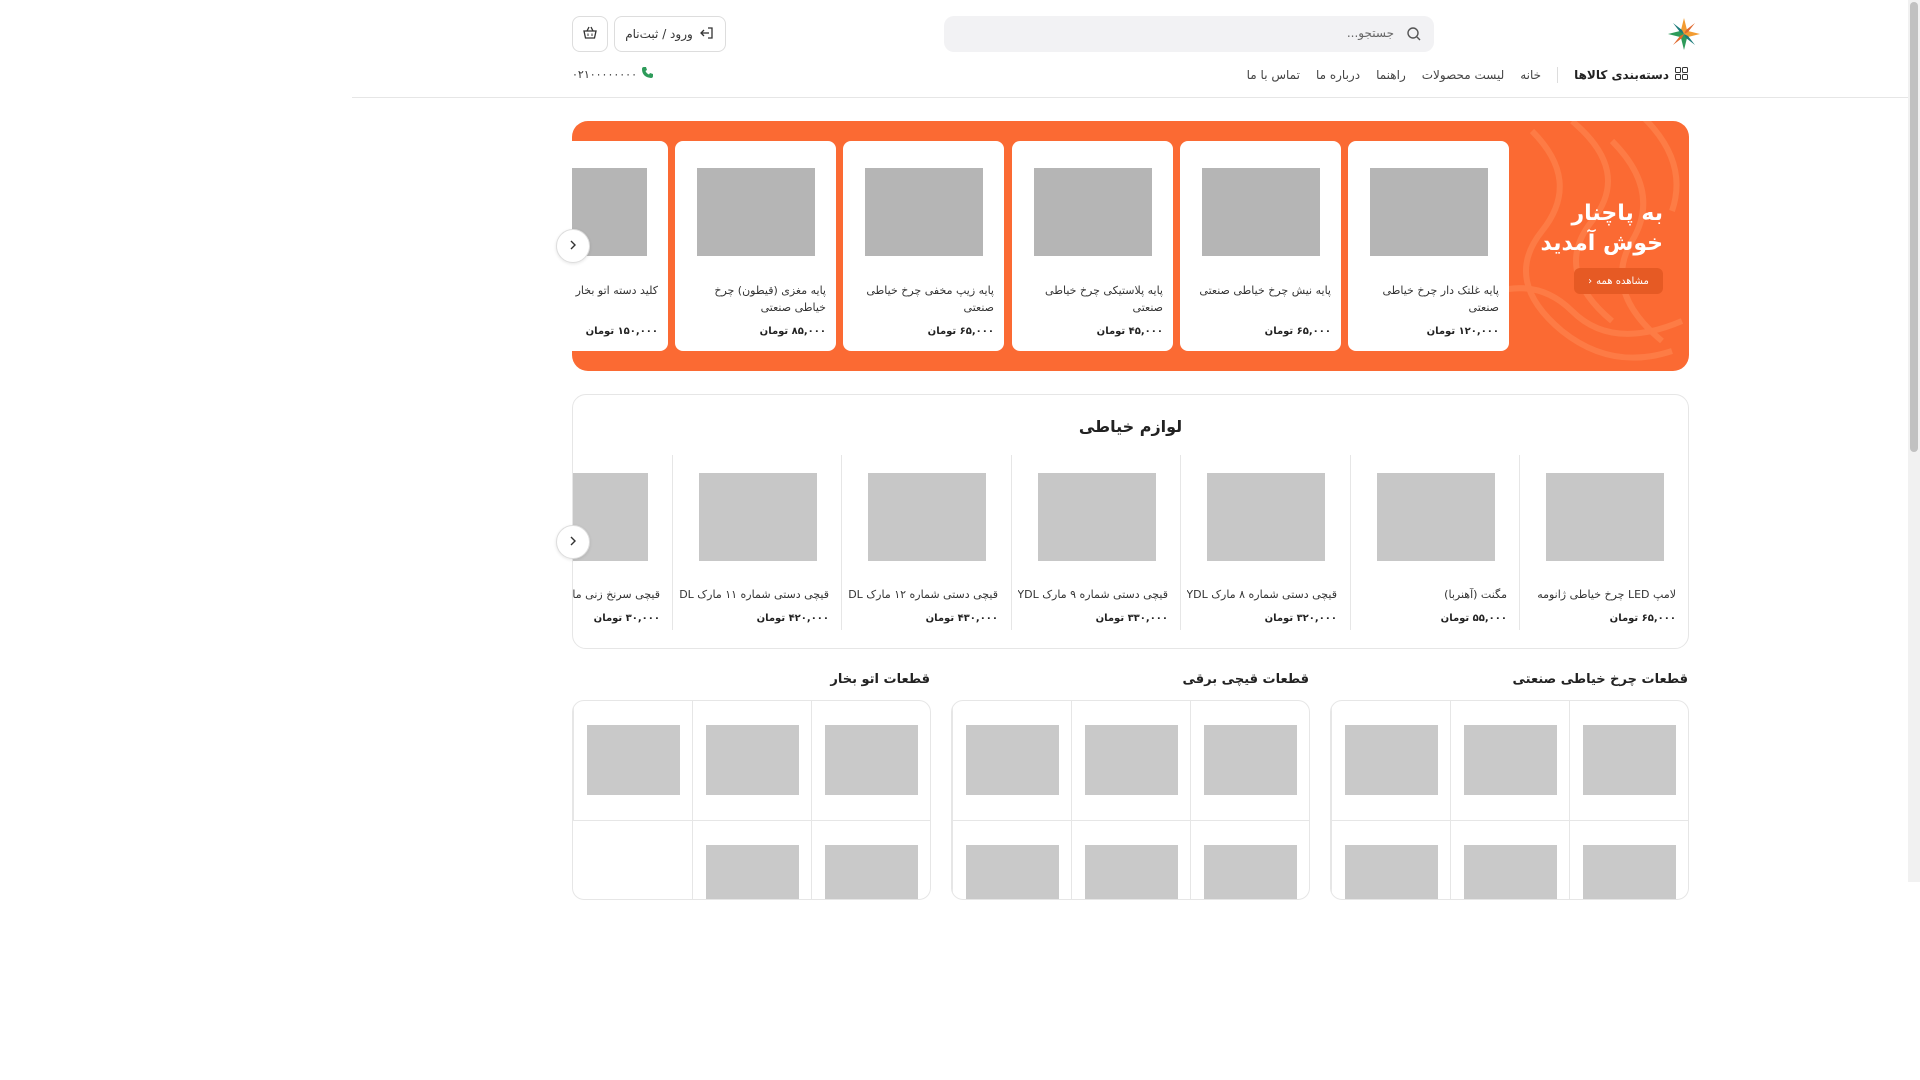 Image resolution: width=1920 pixels, height=1080 pixels. Describe the element at coordinates (1684, 34) in the screenshot. I see `site-logo` at that location.